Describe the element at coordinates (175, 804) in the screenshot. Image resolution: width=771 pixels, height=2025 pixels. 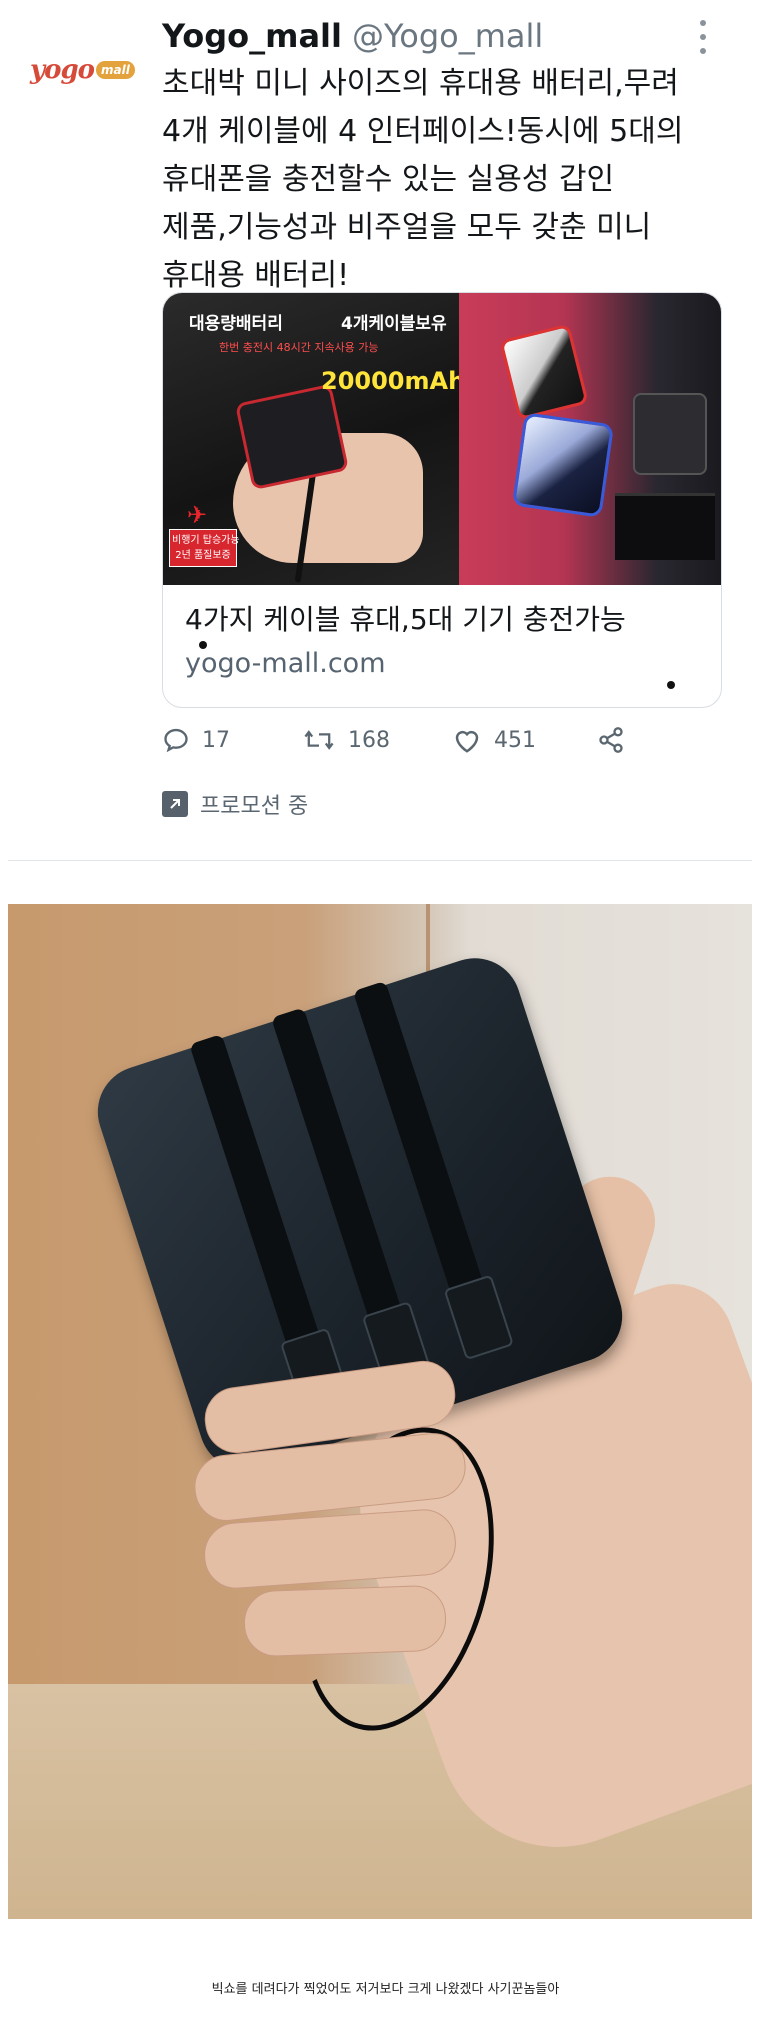
I see `promoted-arrow-icon` at that location.